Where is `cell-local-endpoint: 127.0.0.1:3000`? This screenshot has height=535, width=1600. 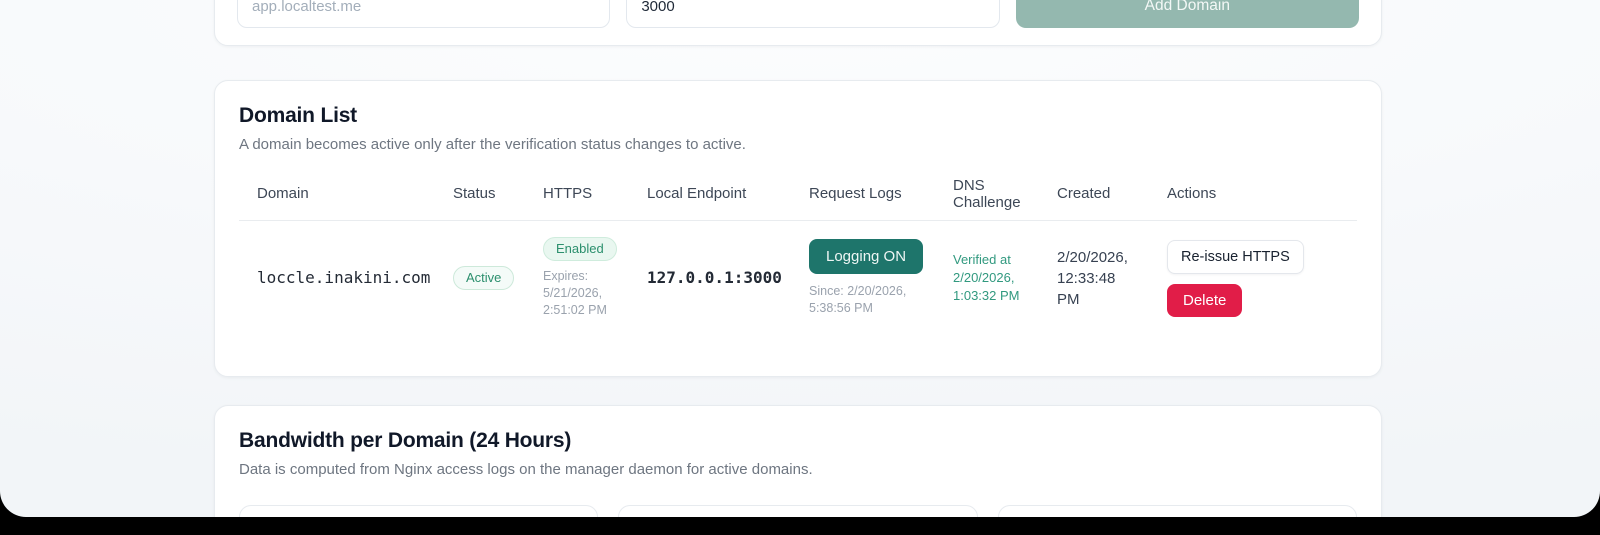 cell-local-endpoint: 127.0.0.1:3000 is located at coordinates (728, 278).